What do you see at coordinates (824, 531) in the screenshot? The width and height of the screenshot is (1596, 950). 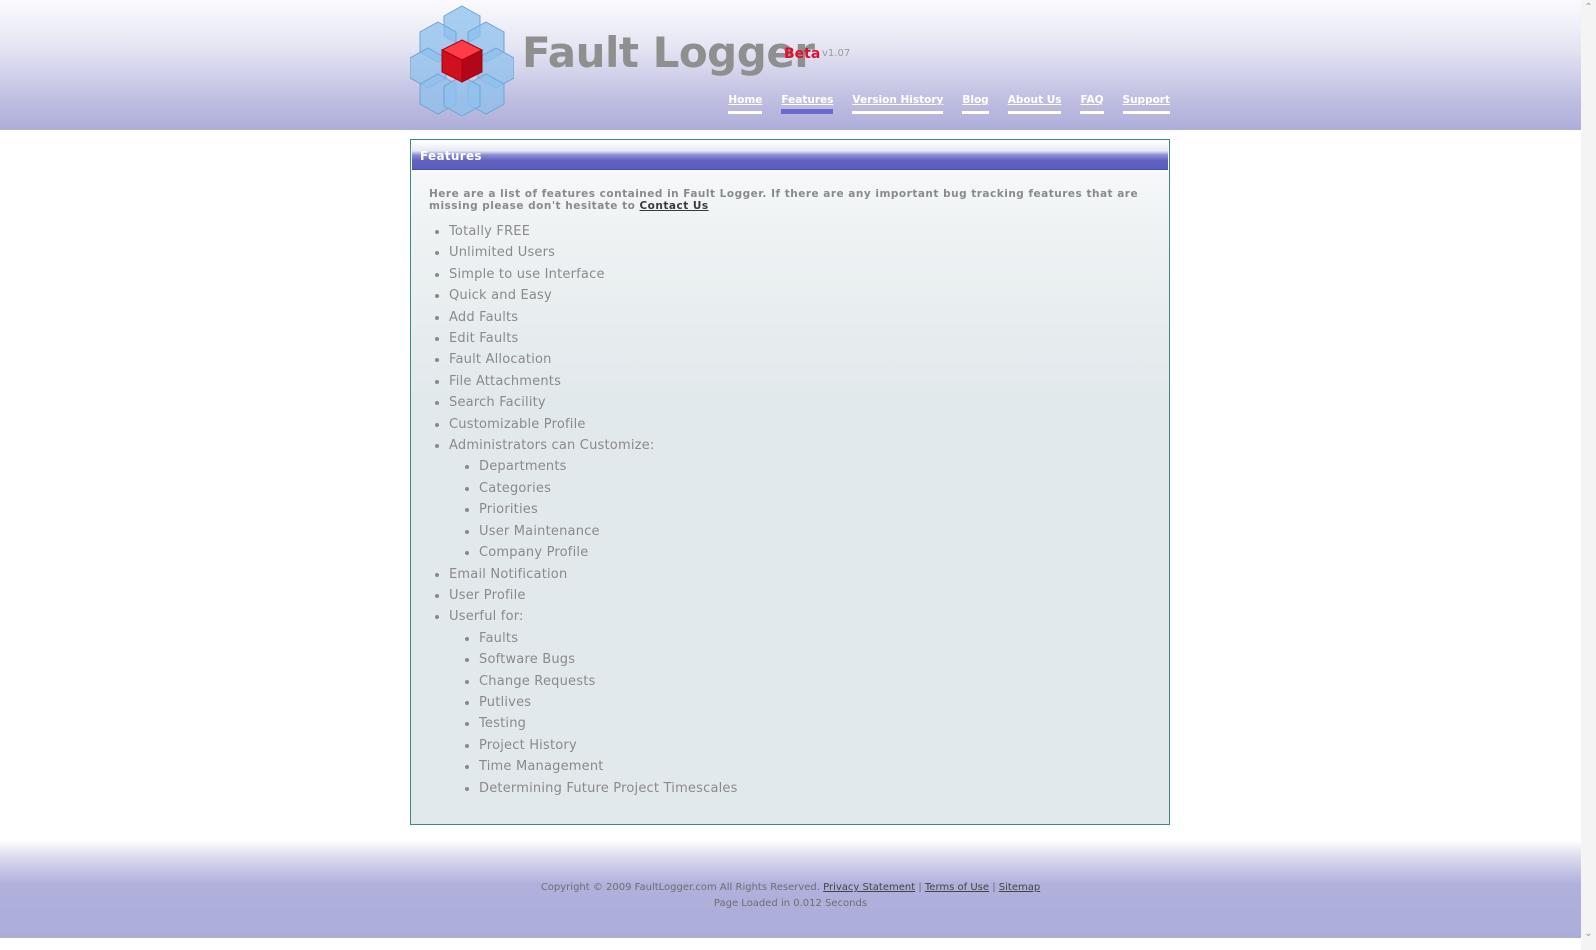 I see `feature-subitem: User Maintenance` at bounding box center [824, 531].